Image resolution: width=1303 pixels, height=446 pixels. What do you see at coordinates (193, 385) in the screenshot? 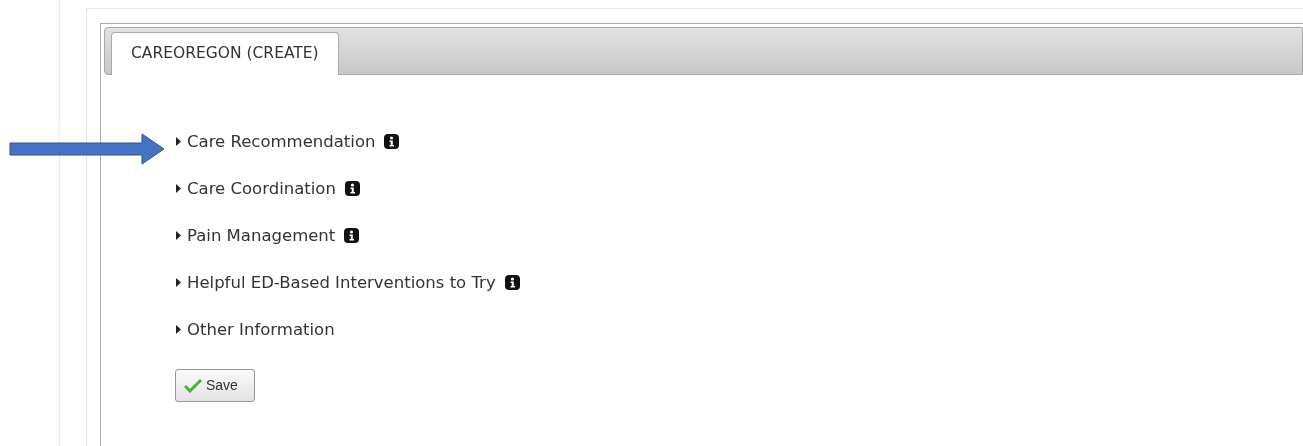
I see `checkmark-icon` at bounding box center [193, 385].